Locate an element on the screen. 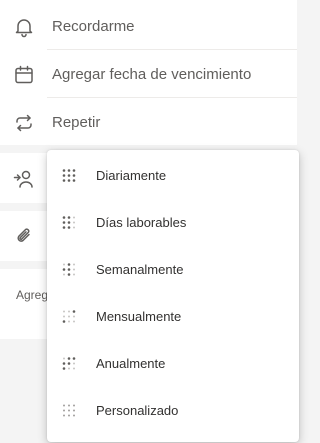 This screenshot has height=443, width=320. due-date-row: Agregar fecha de vencimiento is located at coordinates (148, 74).